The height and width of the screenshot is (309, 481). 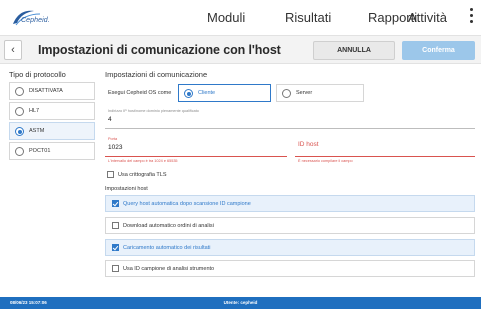 I want to click on back-button: ‹, so click(x=13, y=50).